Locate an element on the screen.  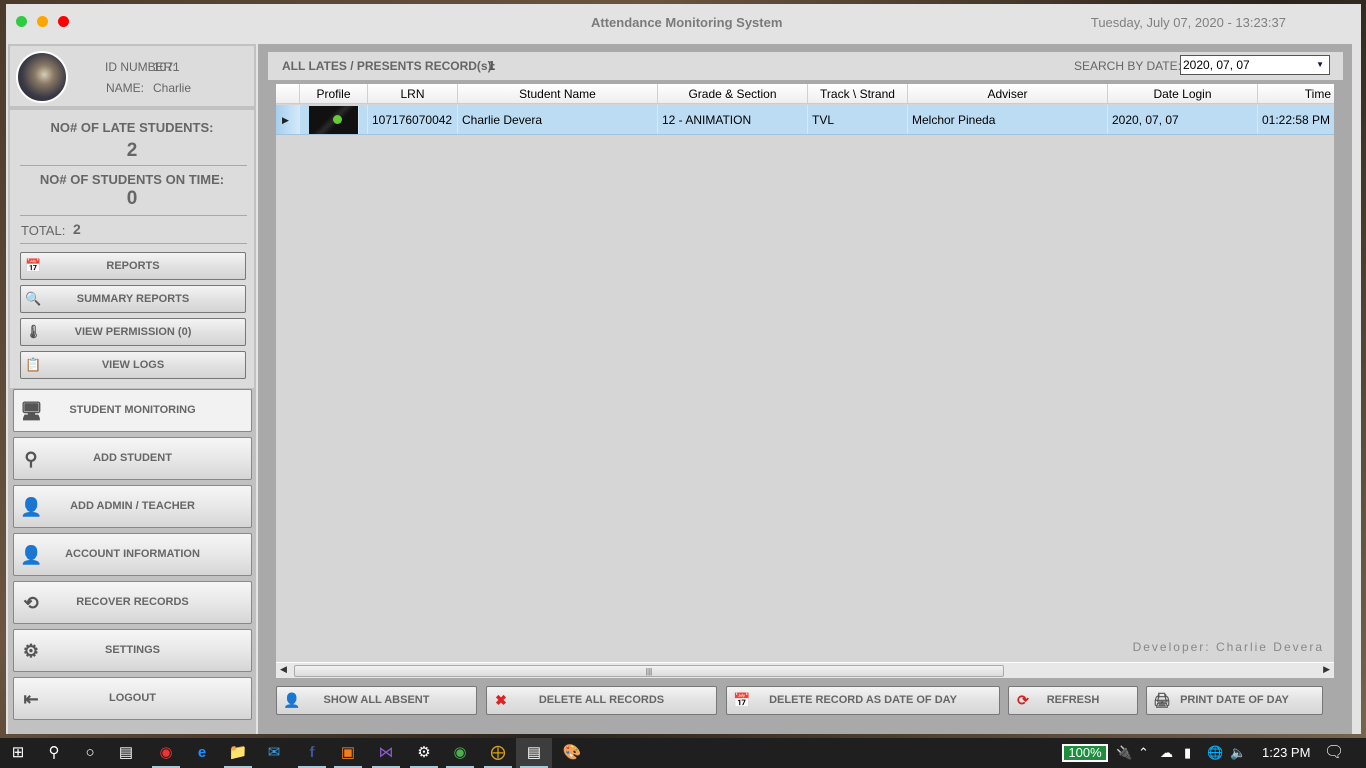
column-header: Student Name is located at coordinates (558, 93).